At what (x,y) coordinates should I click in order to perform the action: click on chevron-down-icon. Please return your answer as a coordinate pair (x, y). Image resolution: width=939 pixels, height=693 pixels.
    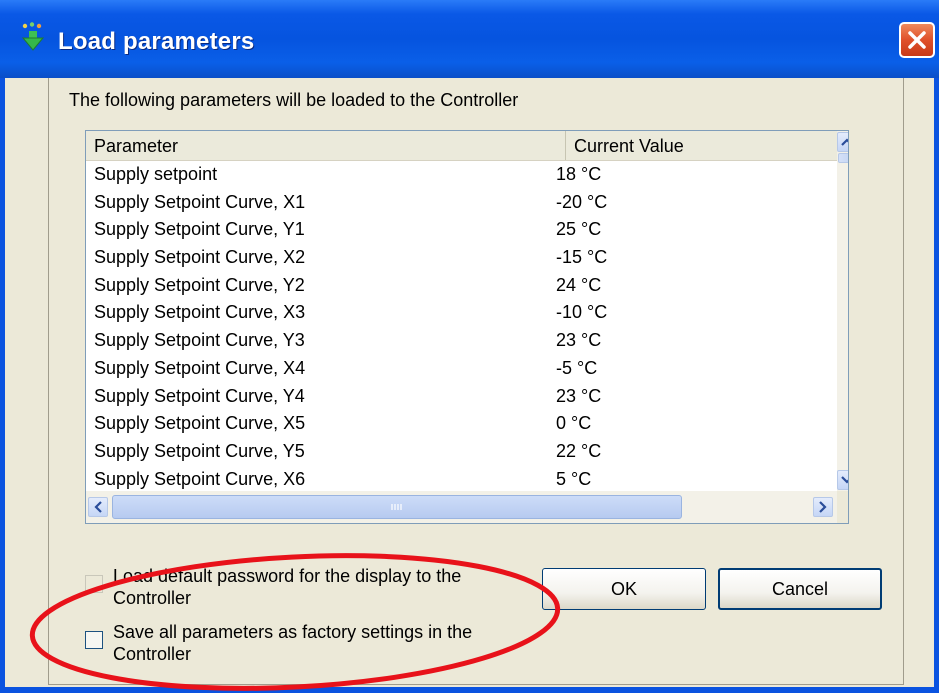
    Looking at the image, I should click on (844, 480).